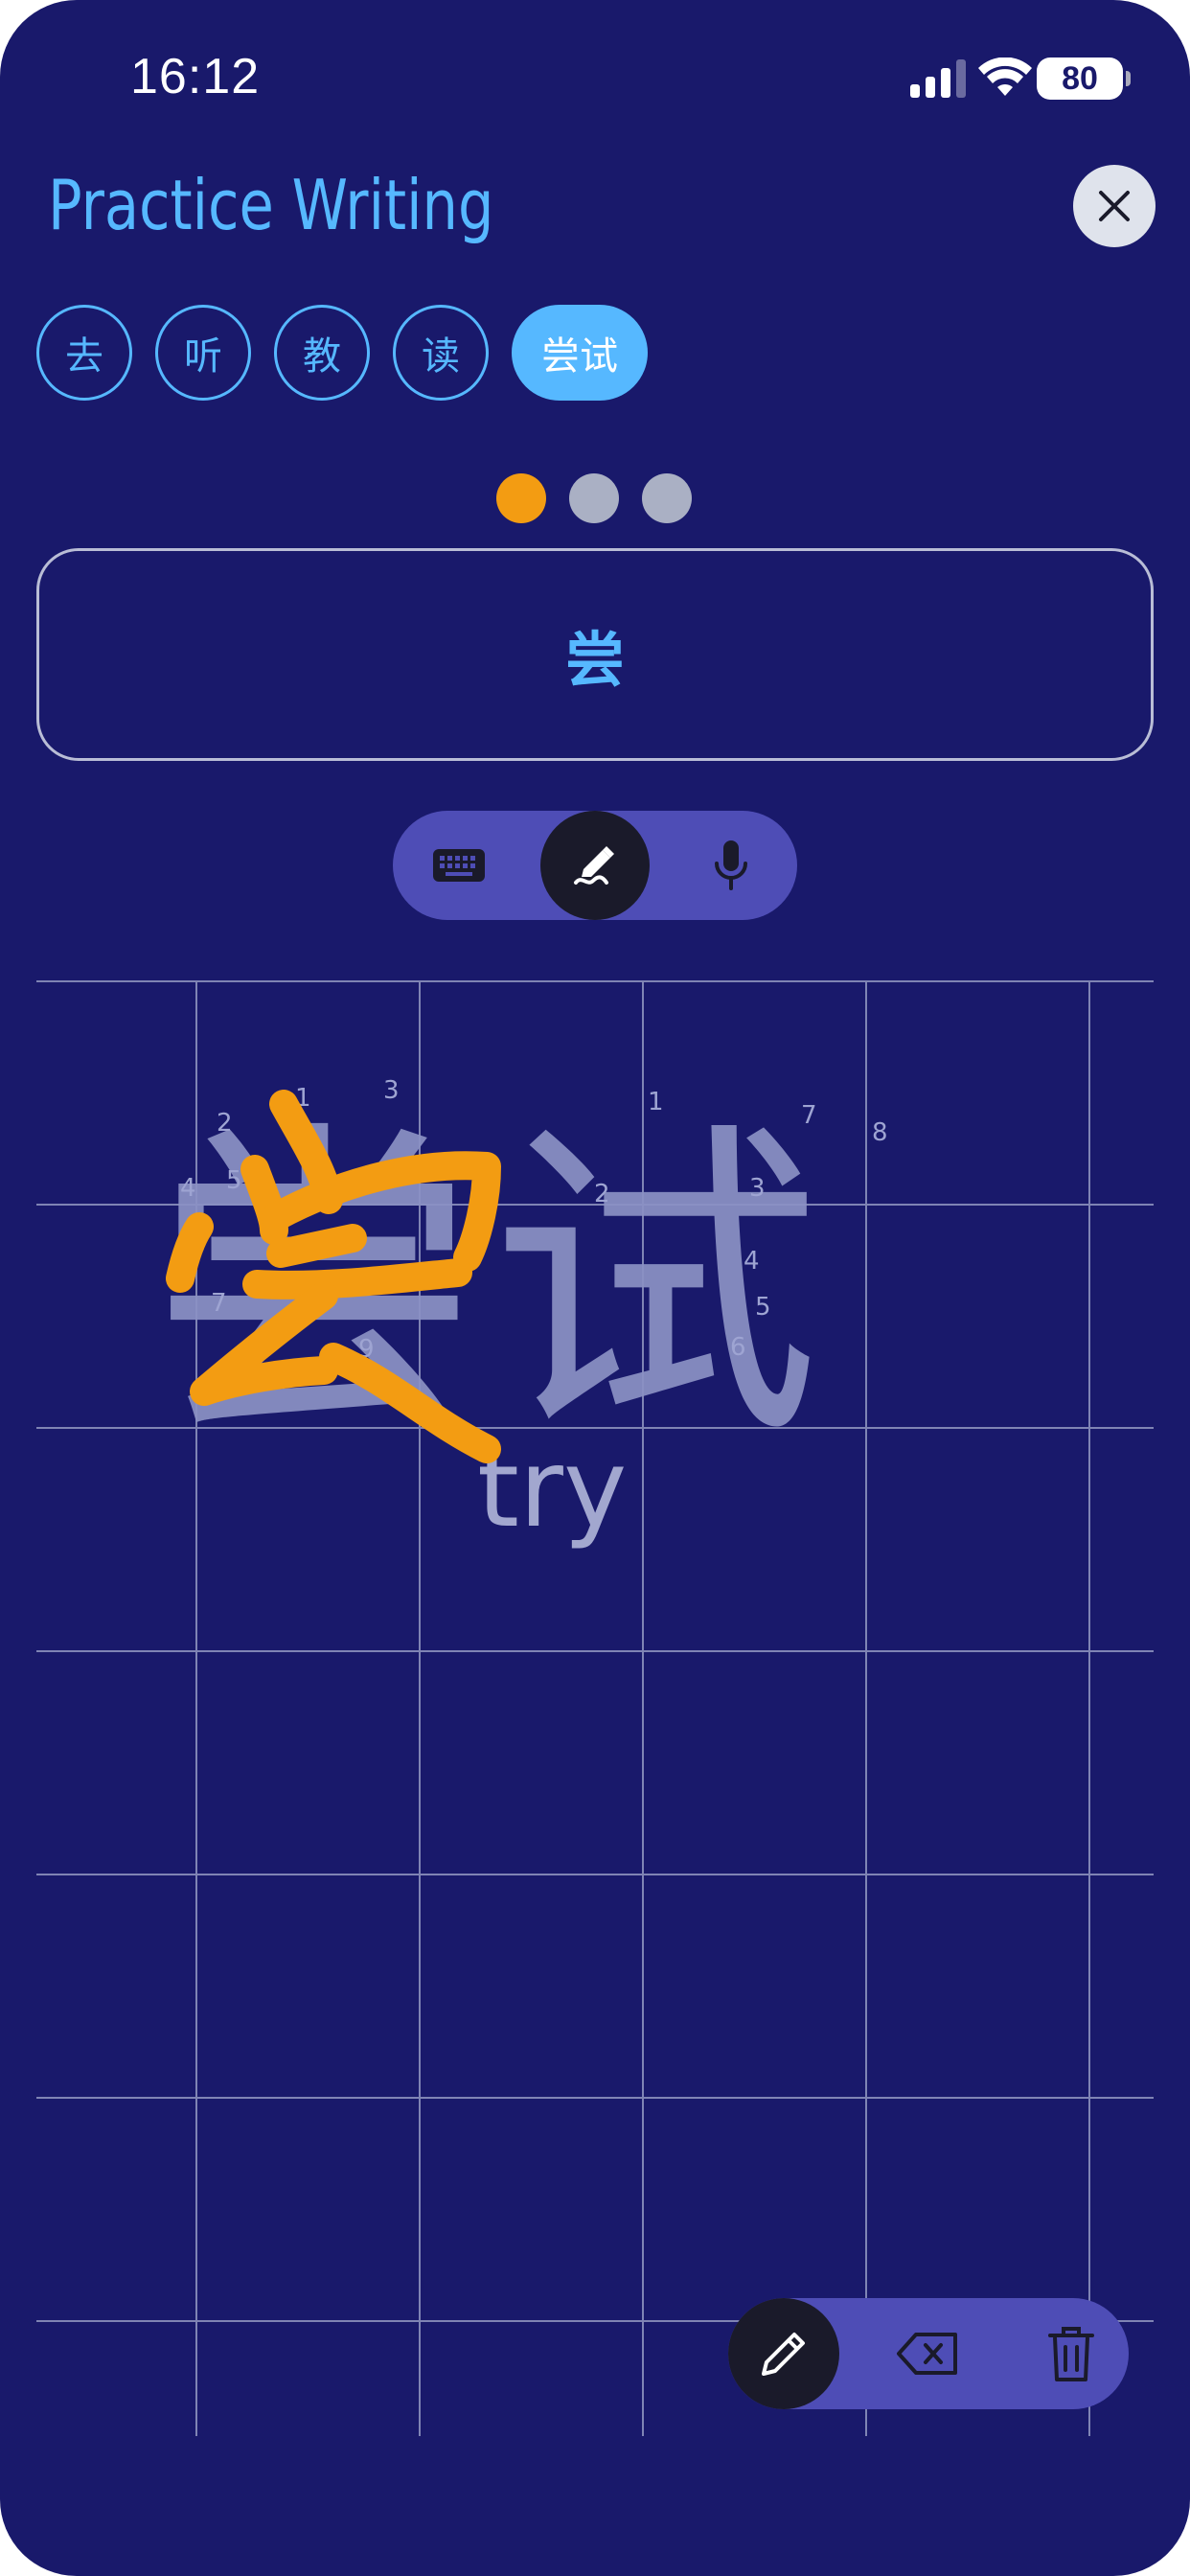 The image size is (1190, 2576). I want to click on word-chip: 听, so click(203, 353).